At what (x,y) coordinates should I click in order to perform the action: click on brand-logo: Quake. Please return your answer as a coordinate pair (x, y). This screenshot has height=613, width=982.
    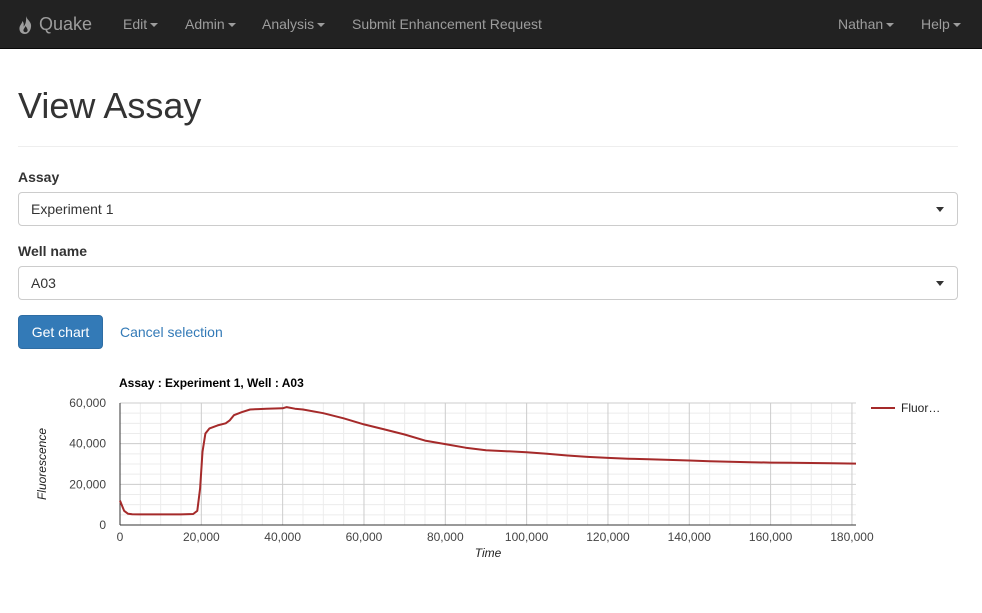
    Looking at the image, I should click on (55, 24).